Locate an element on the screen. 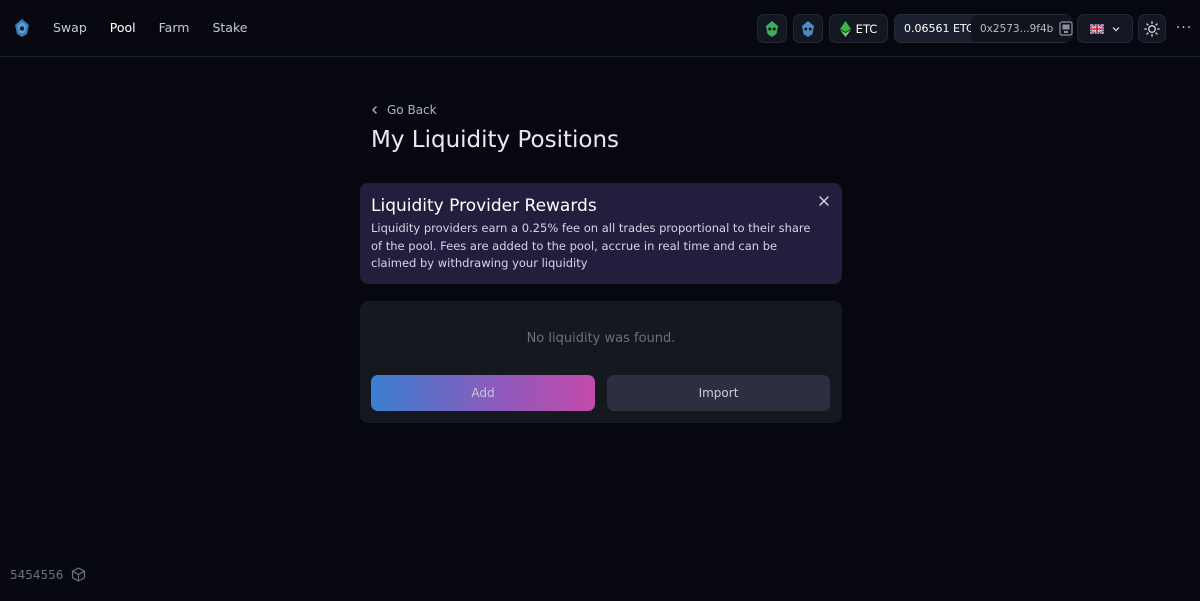 Image resolution: width=1200 pixels, height=601 pixels. cube-icon is located at coordinates (79, 574).